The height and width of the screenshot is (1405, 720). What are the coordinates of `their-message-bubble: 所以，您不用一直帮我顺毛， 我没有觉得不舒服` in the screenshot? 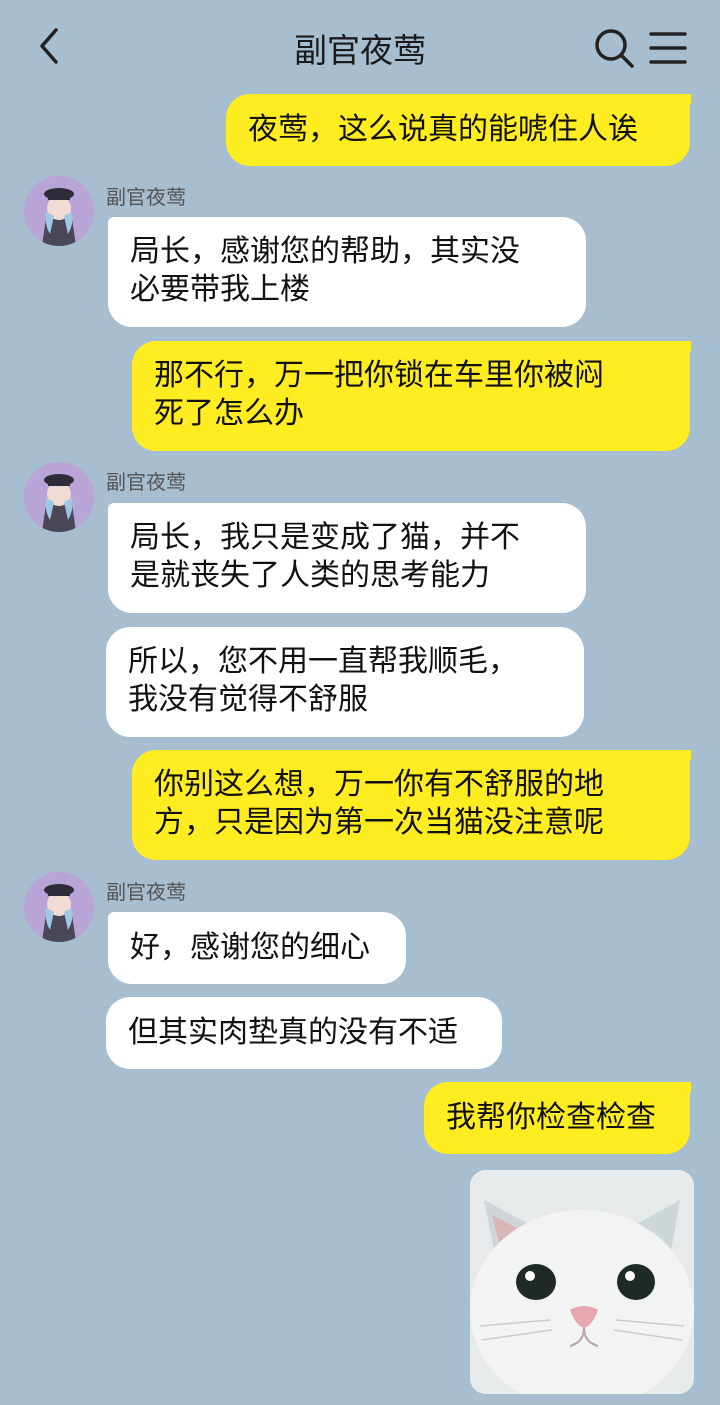 It's located at (345, 682).